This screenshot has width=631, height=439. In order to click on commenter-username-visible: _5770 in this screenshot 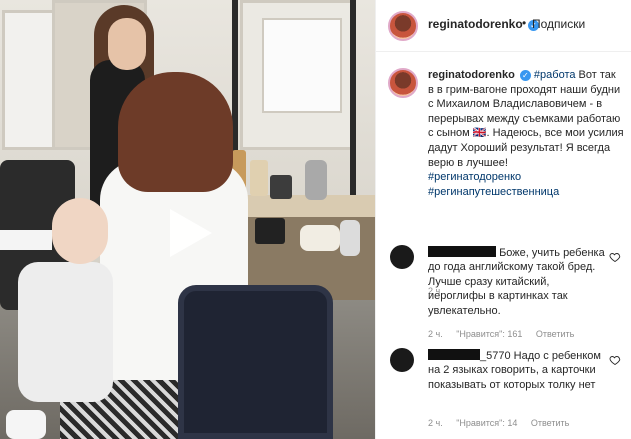, I will do `click(495, 356)`.